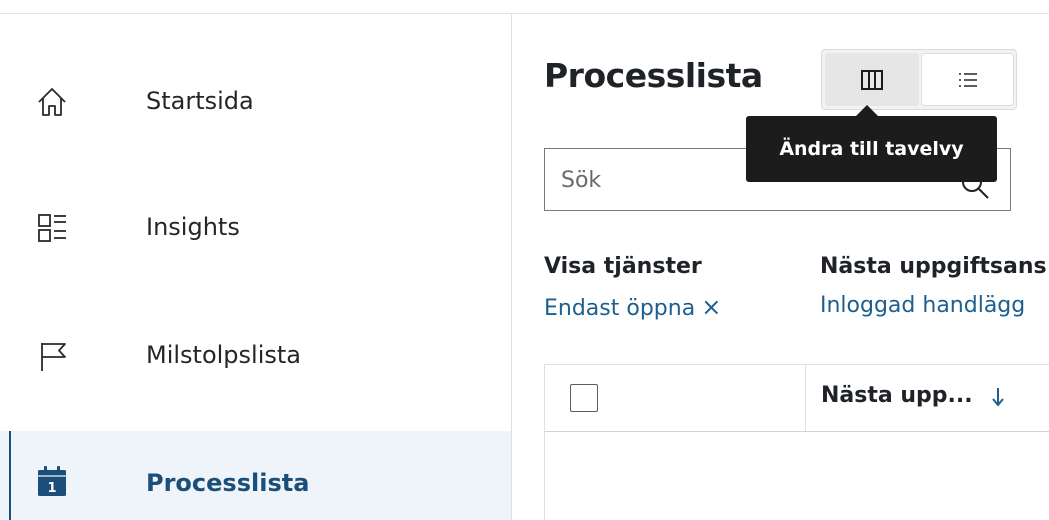  Describe the element at coordinates (255, 101) in the screenshot. I see `sidebar-item-startsida: Startsida` at that location.